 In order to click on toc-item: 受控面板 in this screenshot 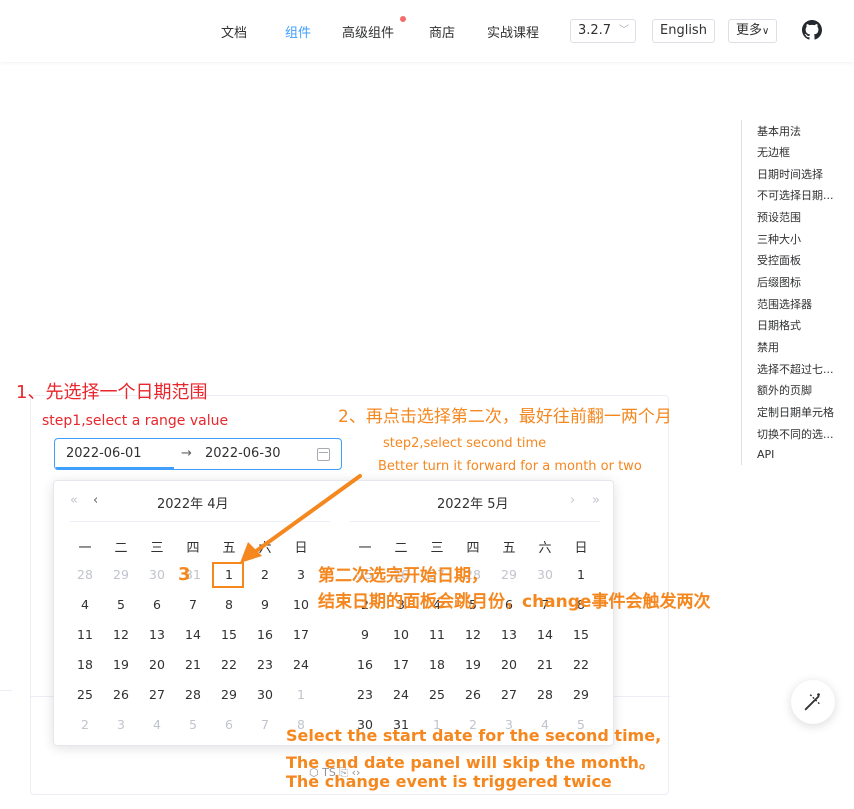, I will do `click(804, 260)`.